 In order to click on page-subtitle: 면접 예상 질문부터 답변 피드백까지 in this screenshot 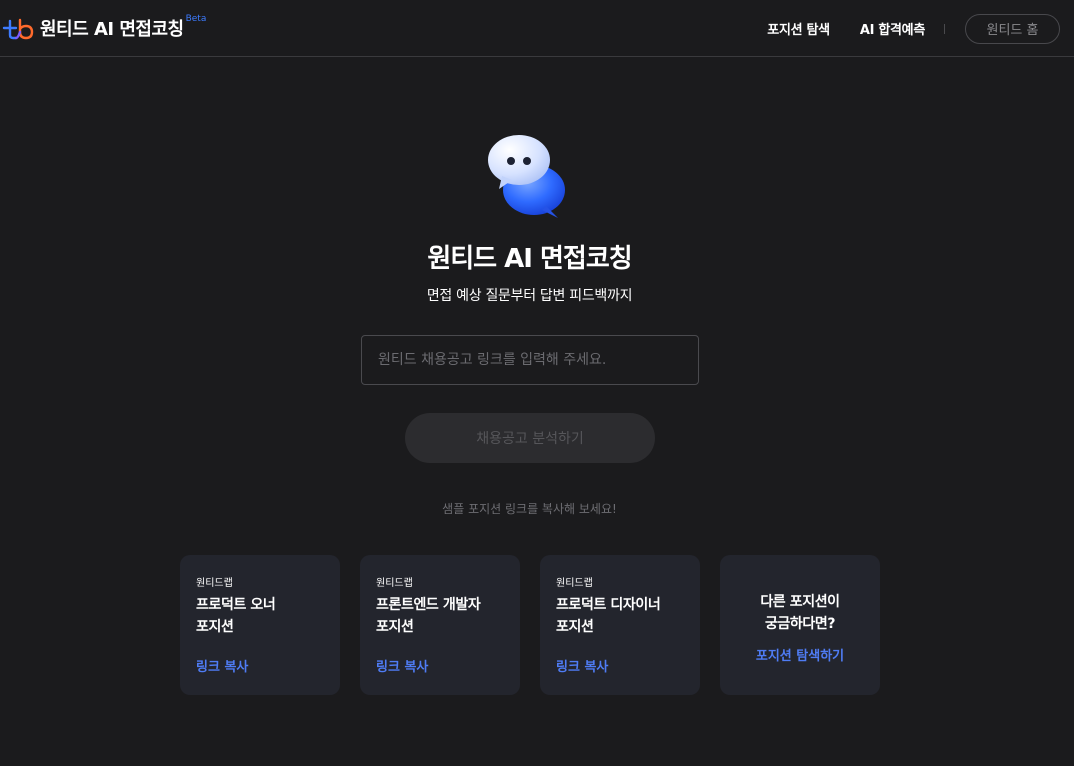, I will do `click(529, 296)`.